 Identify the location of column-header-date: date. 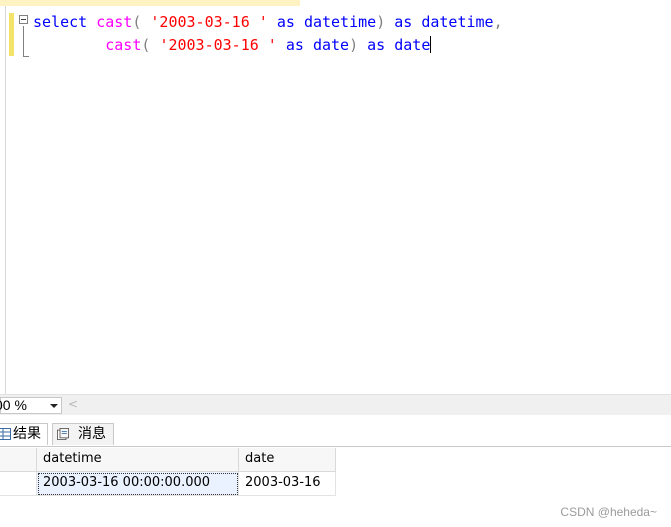
(287, 460).